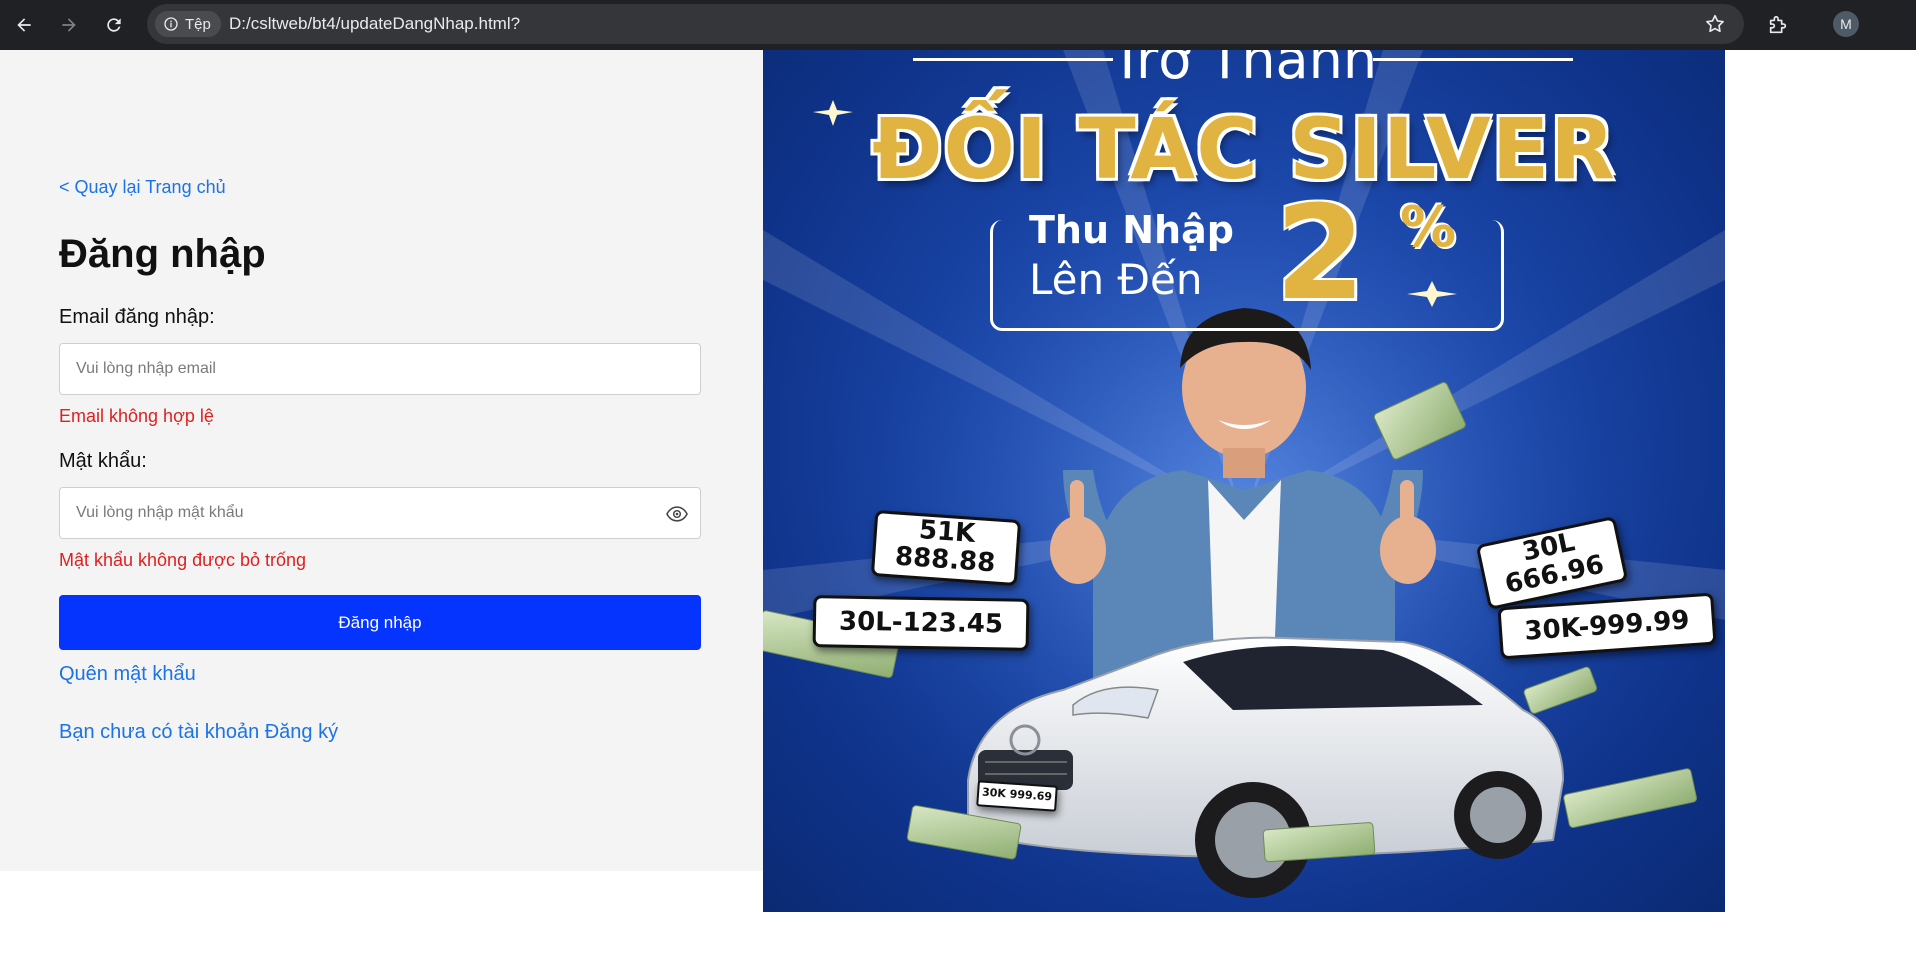 This screenshot has width=1916, height=957. What do you see at coordinates (198, 732) in the screenshot?
I see `register-link: Bạn chưa có tài khoản Đăng ký` at bounding box center [198, 732].